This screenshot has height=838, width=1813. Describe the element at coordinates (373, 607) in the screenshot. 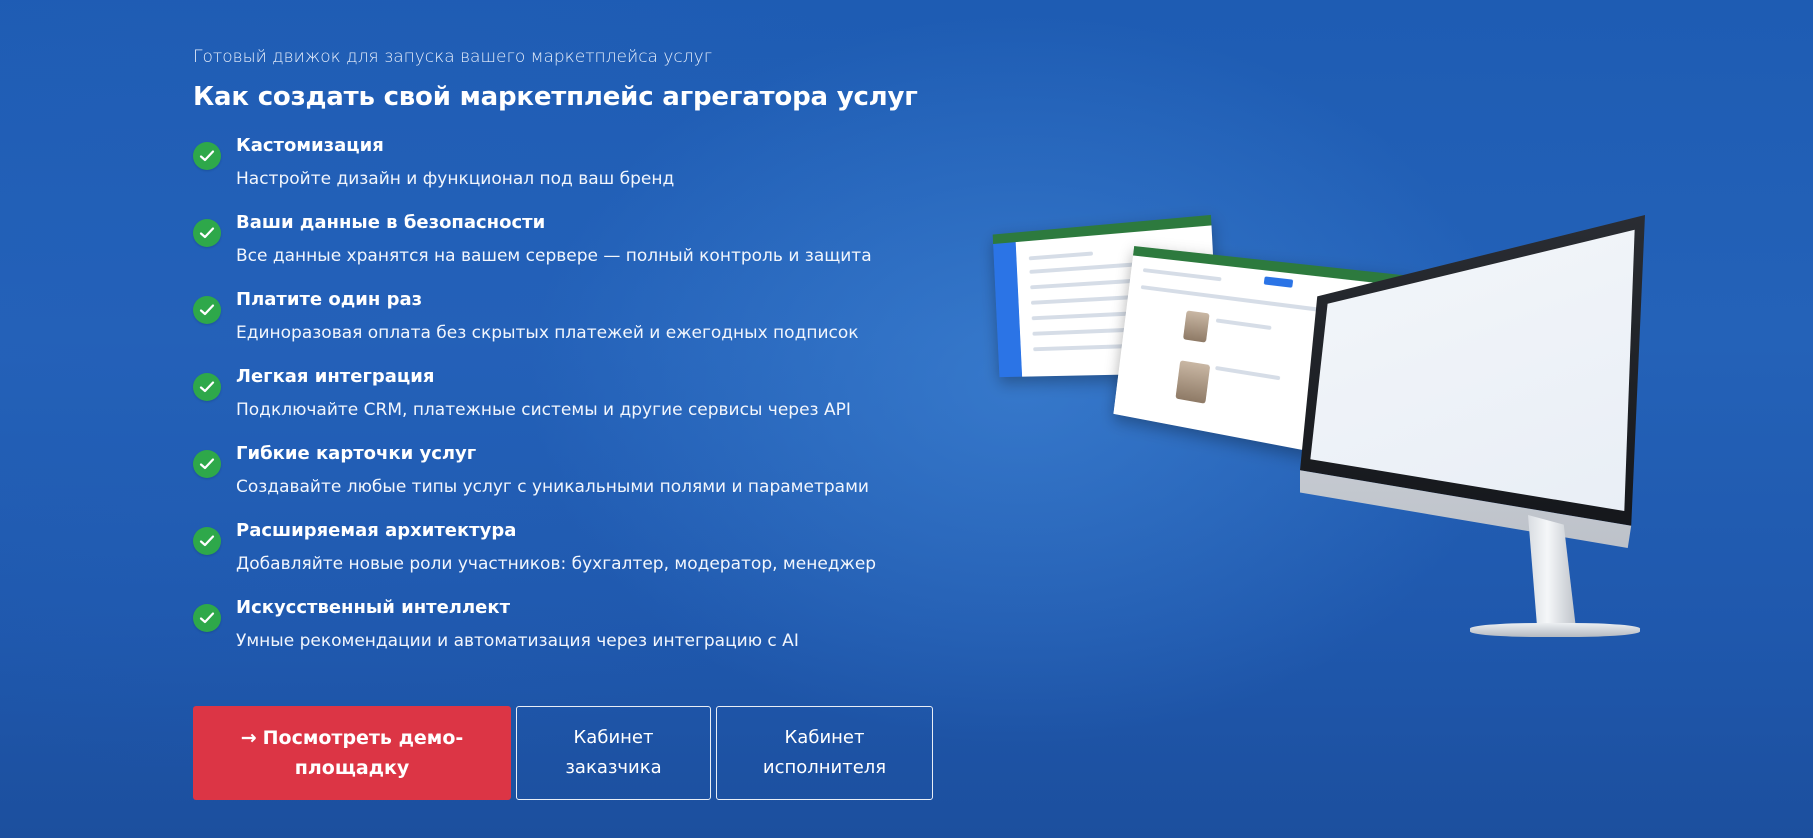

I see `feature-title: Искусственный интеллект` at that location.